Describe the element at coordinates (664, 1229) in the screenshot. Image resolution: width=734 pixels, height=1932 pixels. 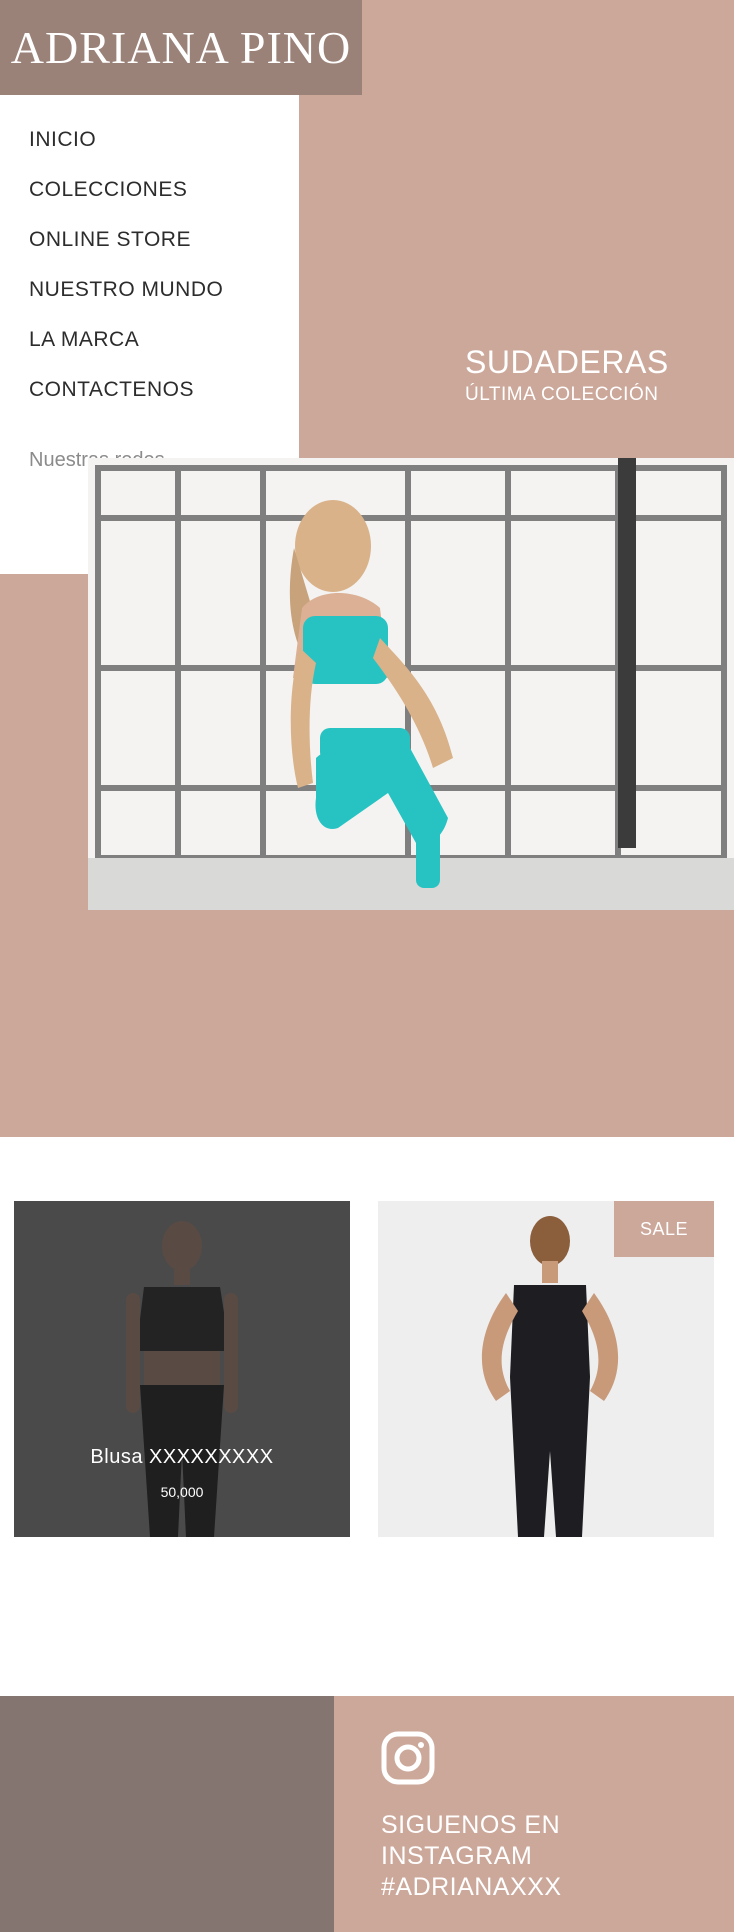
I see `sale-badge: SALE` at that location.